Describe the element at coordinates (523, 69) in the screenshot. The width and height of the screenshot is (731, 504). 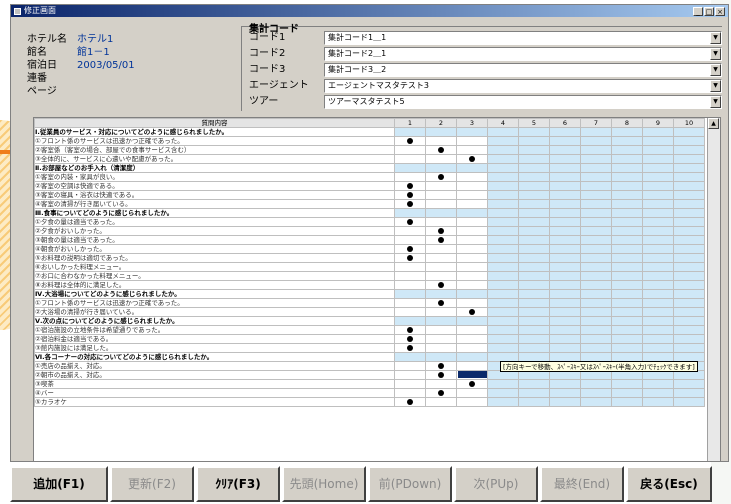
I see `code-select: 集計コード3＿2 ▼` at that location.